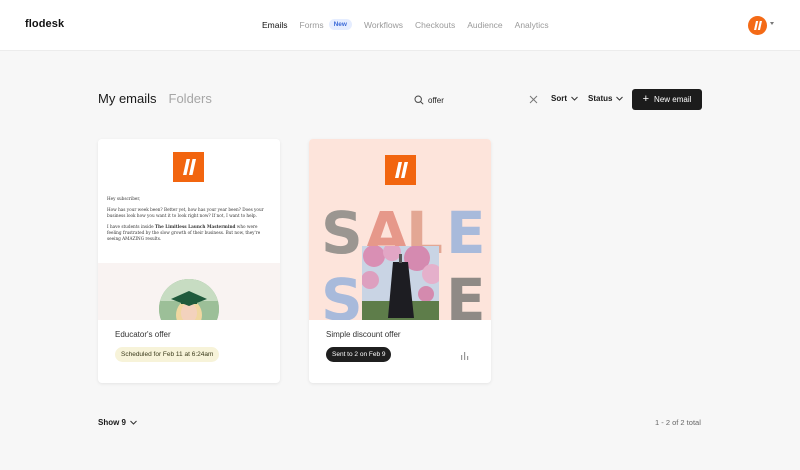 Image resolution: width=800 pixels, height=470 pixels. I want to click on tab-my-emails: My emails, so click(127, 98).